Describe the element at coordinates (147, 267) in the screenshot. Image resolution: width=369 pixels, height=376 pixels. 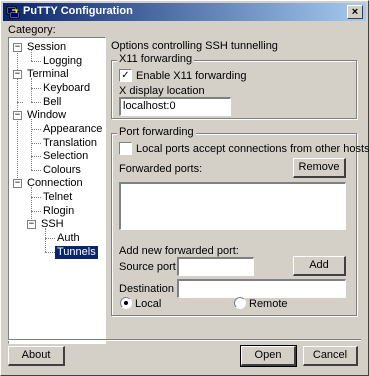
I see `source-port-label: Source port` at that location.